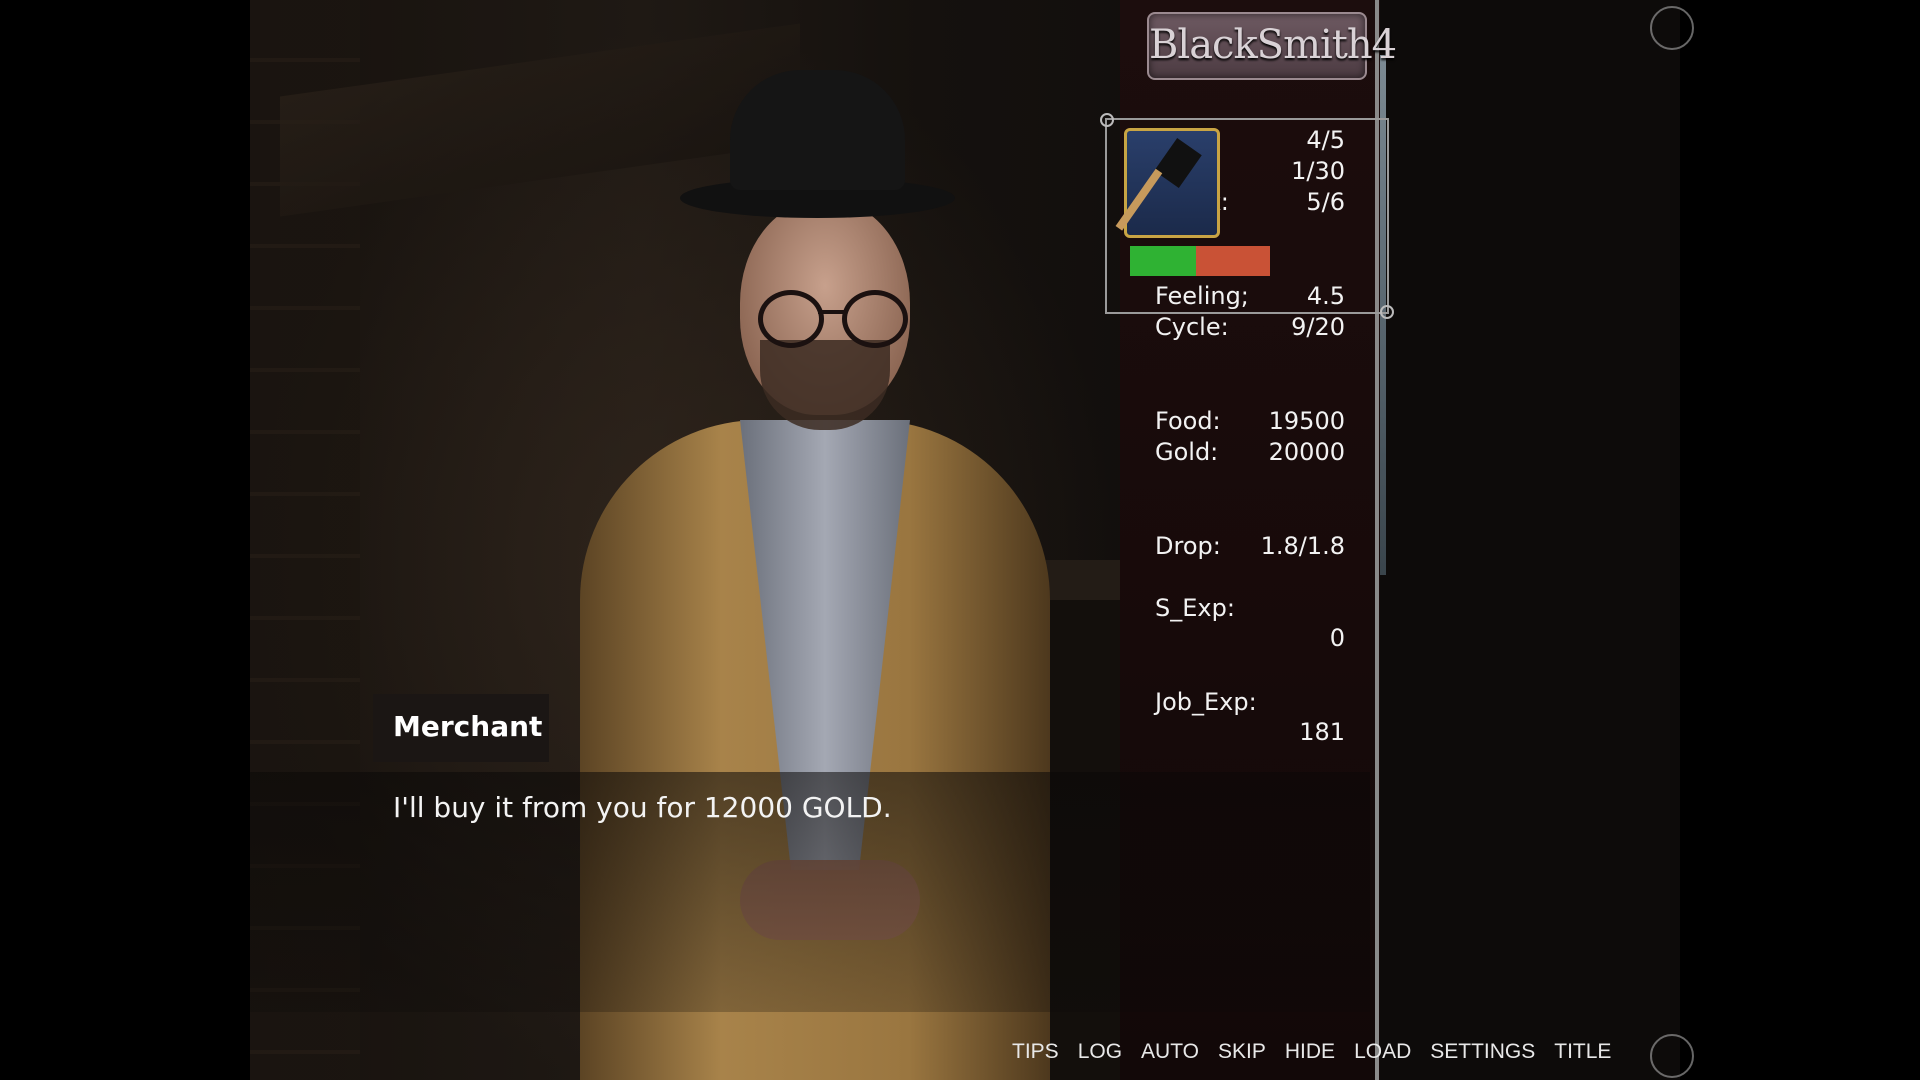 The width and height of the screenshot is (1920, 1080). What do you see at coordinates (1195, 608) in the screenshot?
I see `stat-label: S_Exp:` at bounding box center [1195, 608].